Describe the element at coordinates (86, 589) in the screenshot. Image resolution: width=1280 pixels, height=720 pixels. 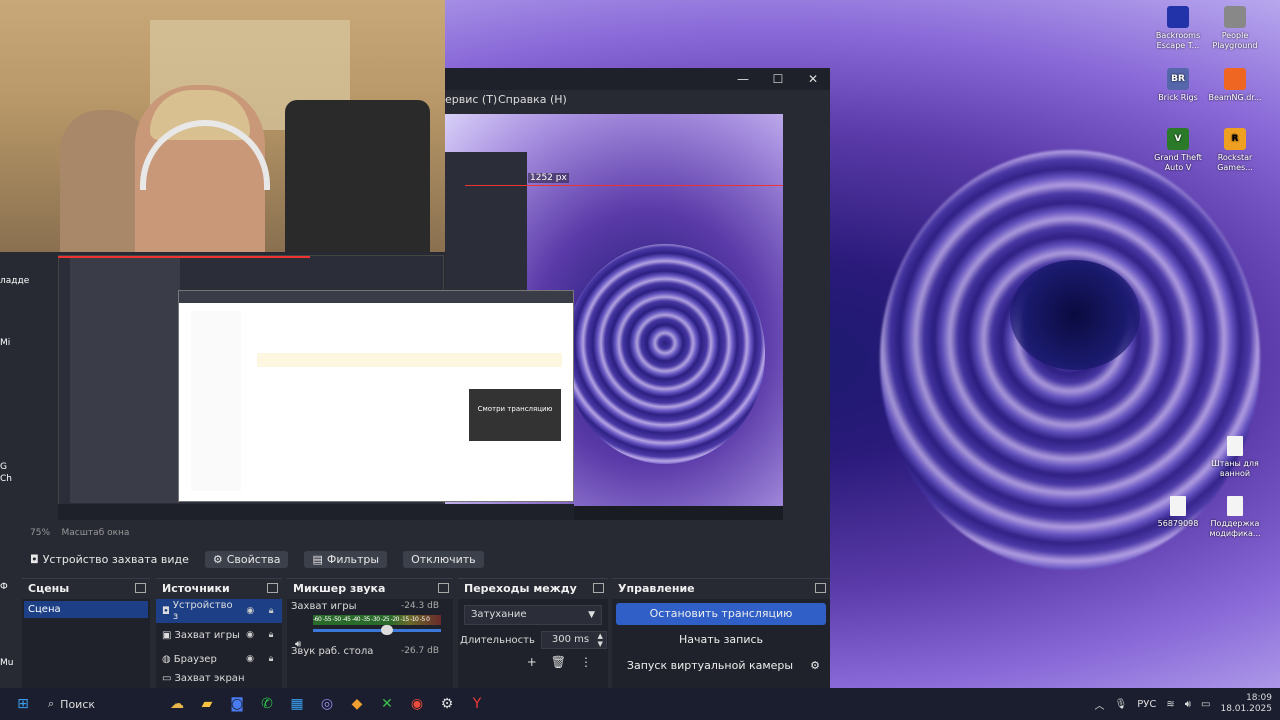
I see `scenes-header: Сцены` at that location.